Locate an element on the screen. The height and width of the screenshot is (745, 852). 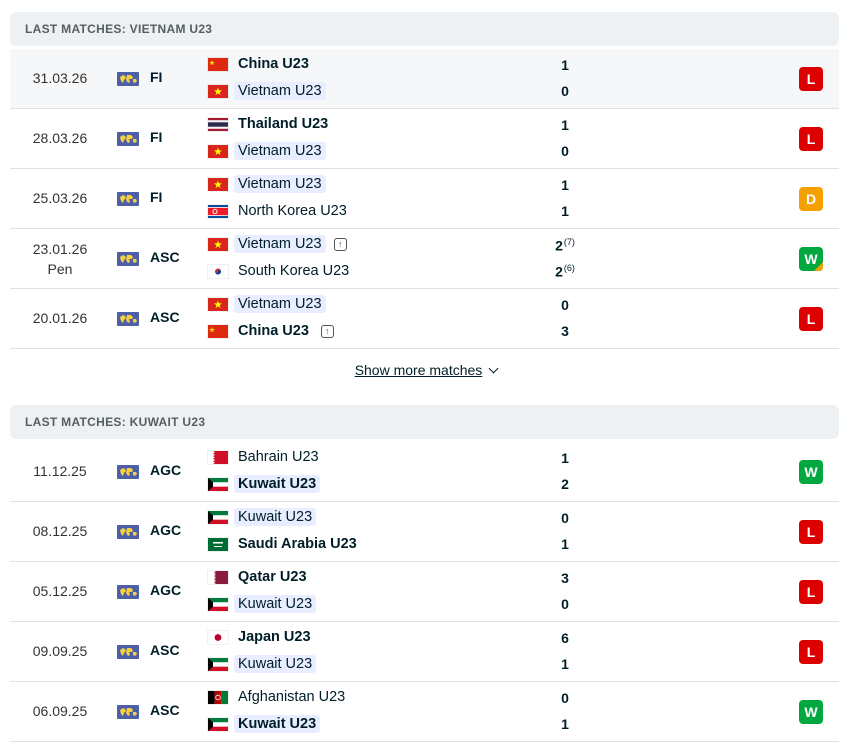
home-team-name: Kuwait U23 is located at coordinates (275, 517).